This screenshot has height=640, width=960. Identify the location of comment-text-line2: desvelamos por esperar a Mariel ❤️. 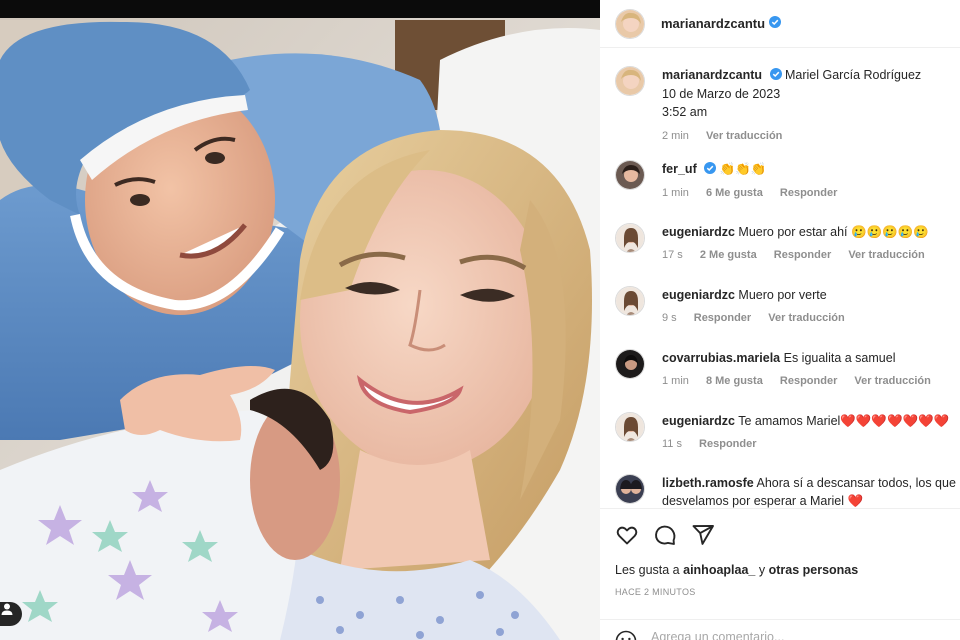
(763, 501).